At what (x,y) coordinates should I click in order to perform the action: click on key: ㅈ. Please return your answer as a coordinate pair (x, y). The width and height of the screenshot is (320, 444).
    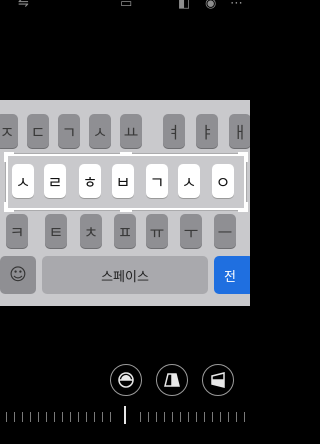
    Looking at the image, I should click on (9, 131).